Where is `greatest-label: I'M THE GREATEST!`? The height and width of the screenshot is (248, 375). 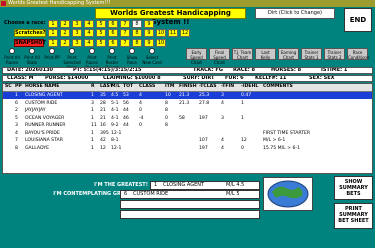 greatest-label: I'M THE GREATEST! is located at coordinates (121, 185).